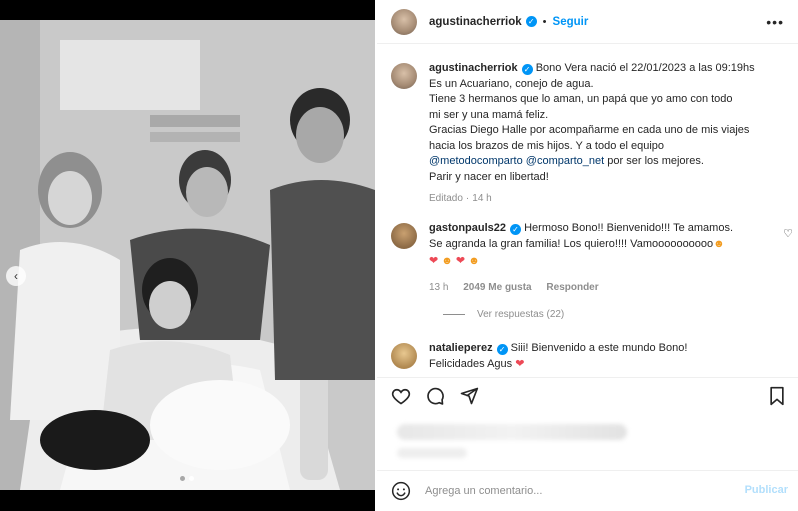  Describe the element at coordinates (565, 161) in the screenshot. I see `mention-link: @comparto_net` at that location.